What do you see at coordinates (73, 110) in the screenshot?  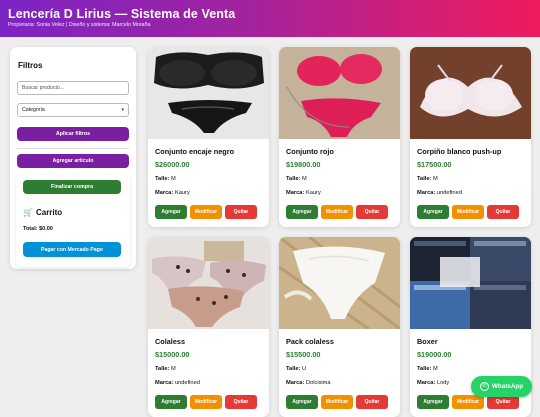 I see `category-select: Categoría ▾` at bounding box center [73, 110].